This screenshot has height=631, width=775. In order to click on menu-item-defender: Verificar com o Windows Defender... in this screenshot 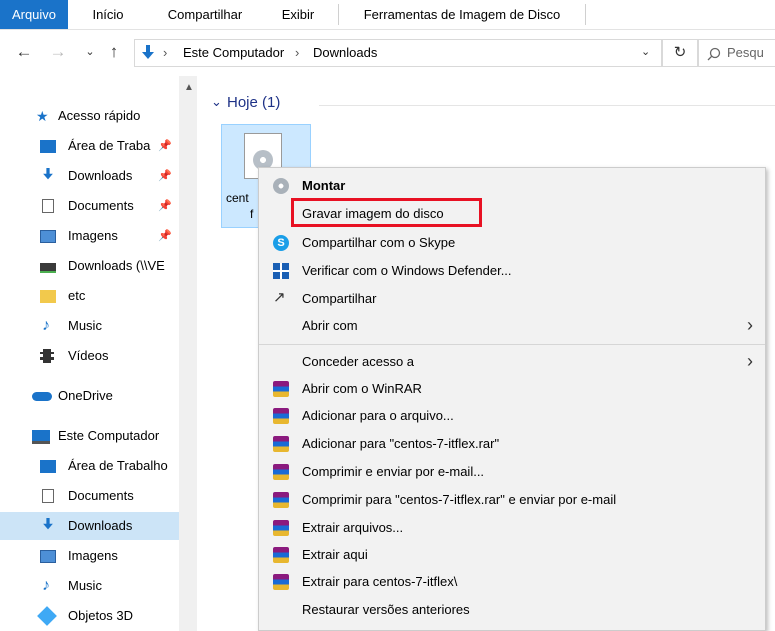, I will do `click(512, 270)`.